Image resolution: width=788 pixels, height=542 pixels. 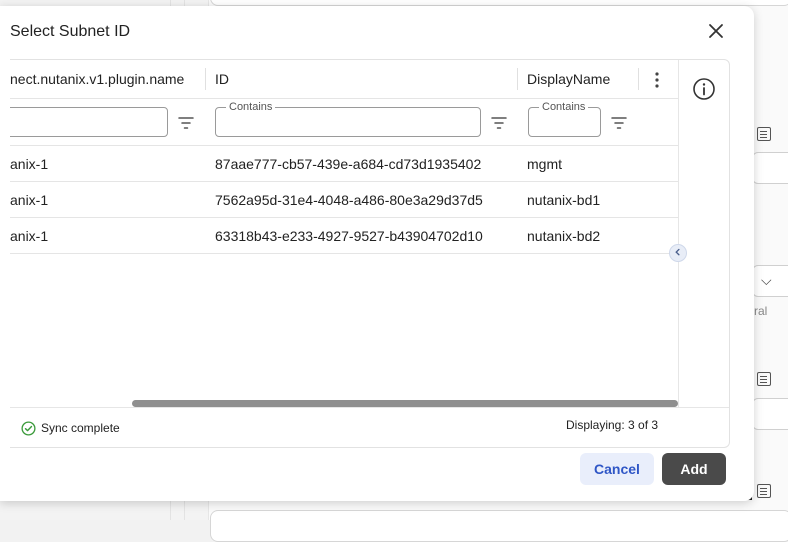 What do you see at coordinates (344, 98) in the screenshot?
I see `header-divider` at bounding box center [344, 98].